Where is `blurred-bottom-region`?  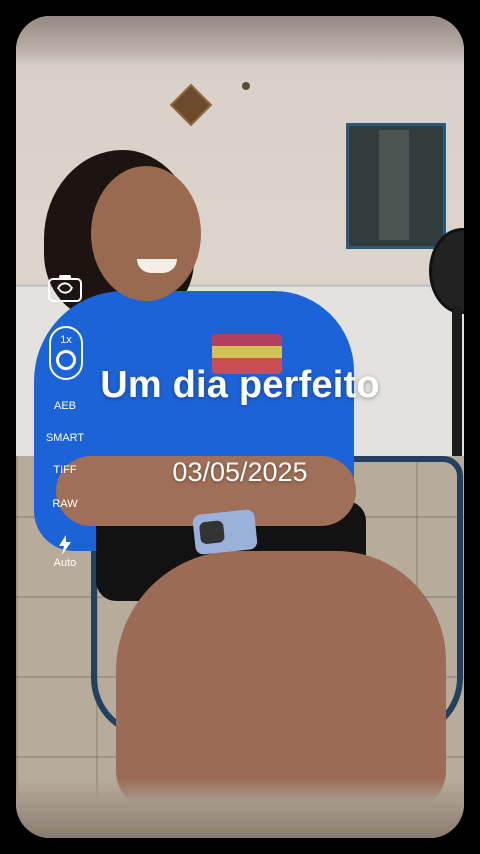 blurred-bottom-region is located at coordinates (240, 808).